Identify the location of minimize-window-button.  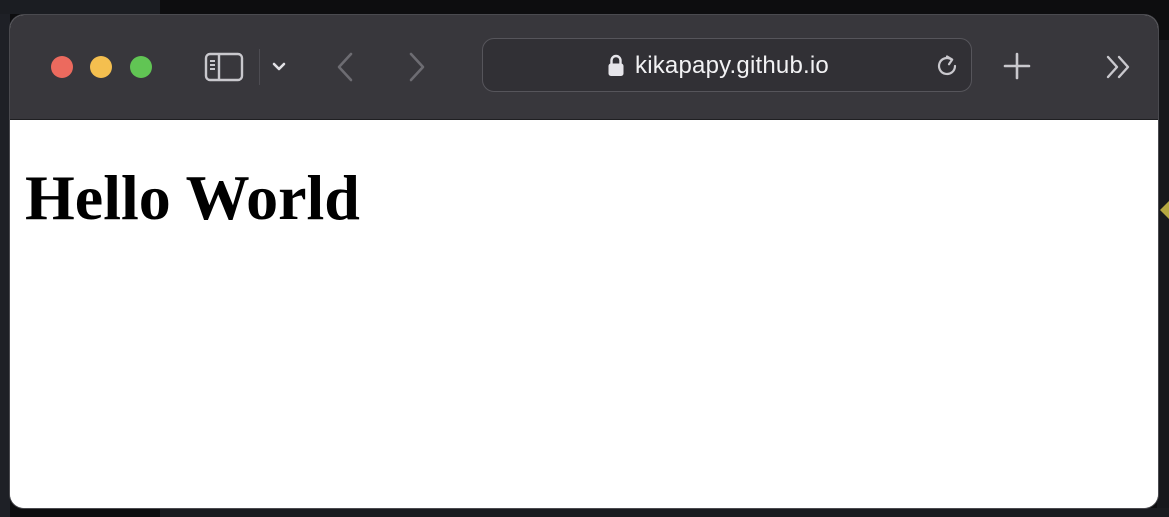
(101, 67).